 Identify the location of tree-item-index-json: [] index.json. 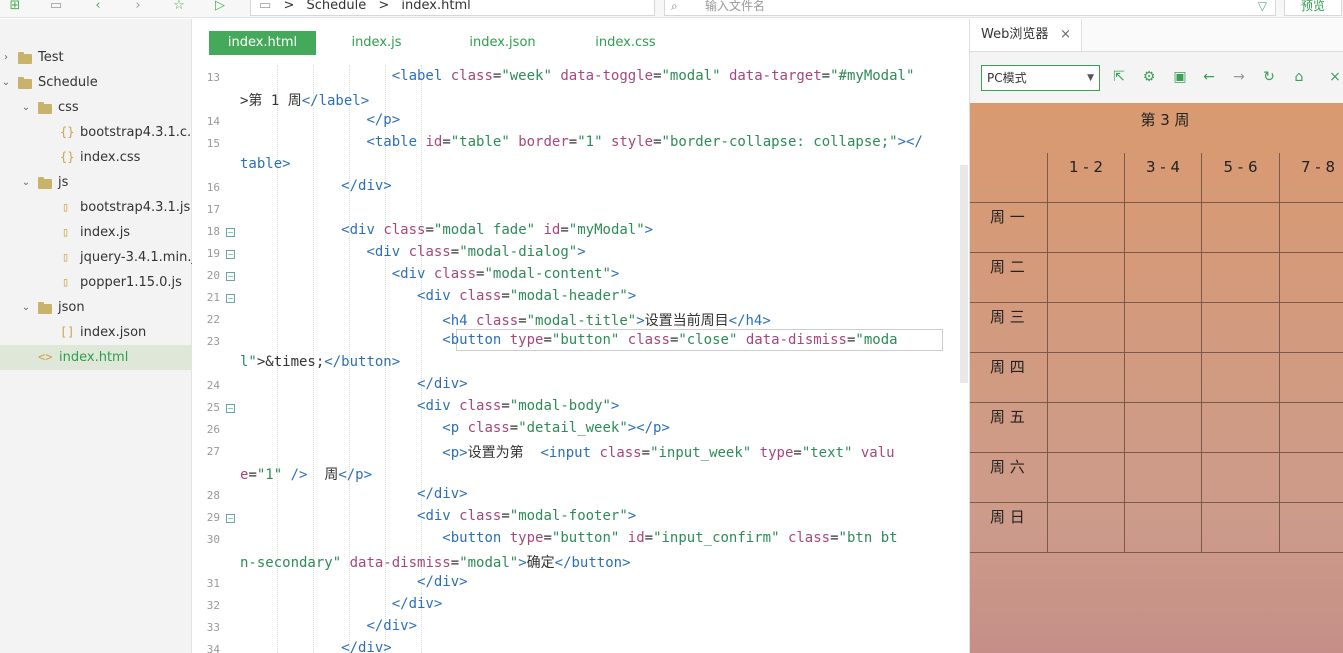
(96, 332).